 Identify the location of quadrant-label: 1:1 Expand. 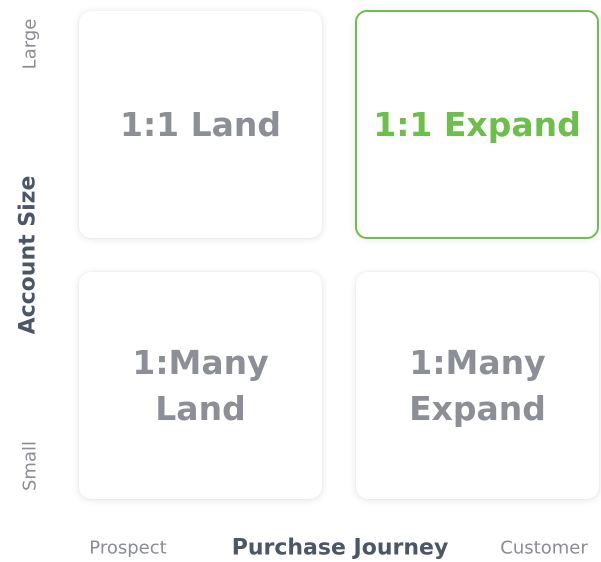
(477, 124).